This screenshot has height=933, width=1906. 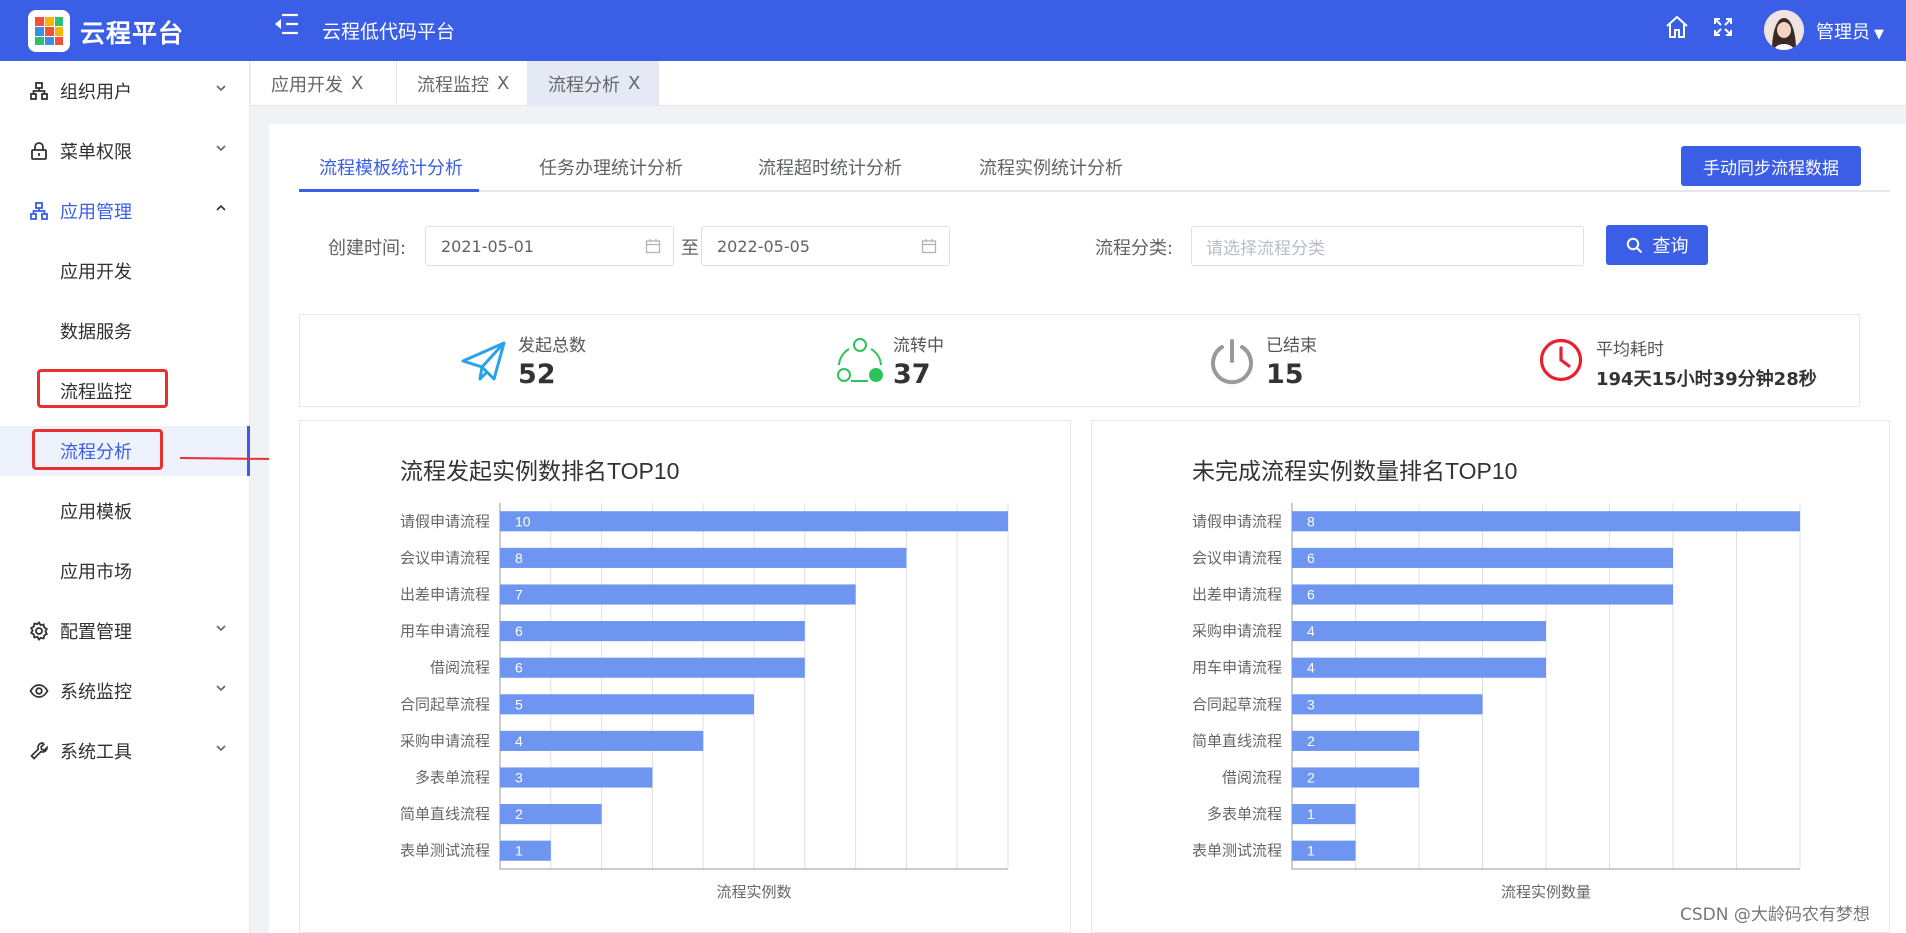 I want to click on sidebar-subitem-label: 应用模板, so click(x=96, y=512).